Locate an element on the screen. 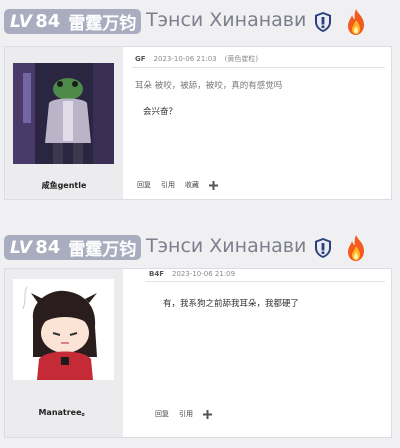 Image resolution: width=400 pixels, height=448 pixels. author-name: 咸鱼gentle is located at coordinates (64, 185).